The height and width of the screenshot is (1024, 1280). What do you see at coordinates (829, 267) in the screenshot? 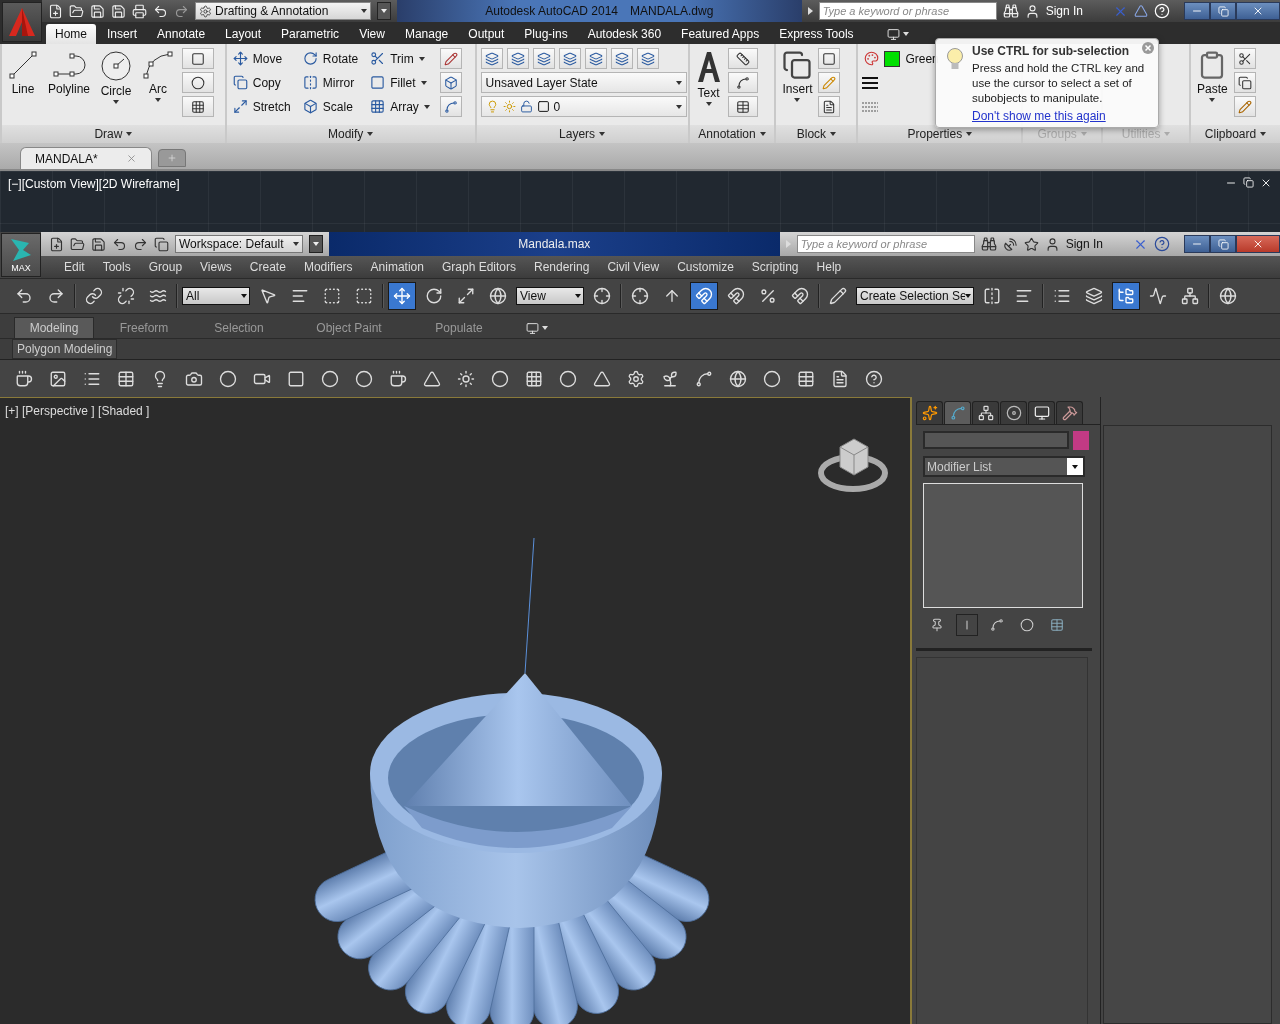
I see `menu-item: Help` at bounding box center [829, 267].